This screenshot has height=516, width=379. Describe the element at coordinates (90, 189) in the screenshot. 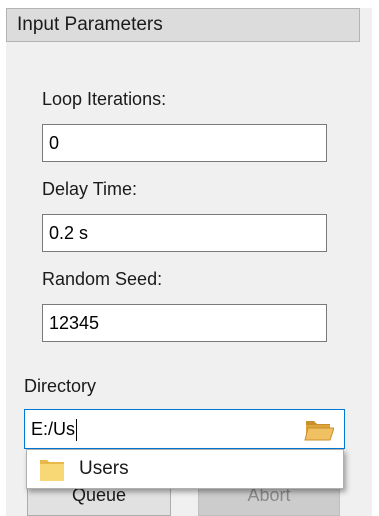

I see `delay-time-label: Delay Time:` at that location.